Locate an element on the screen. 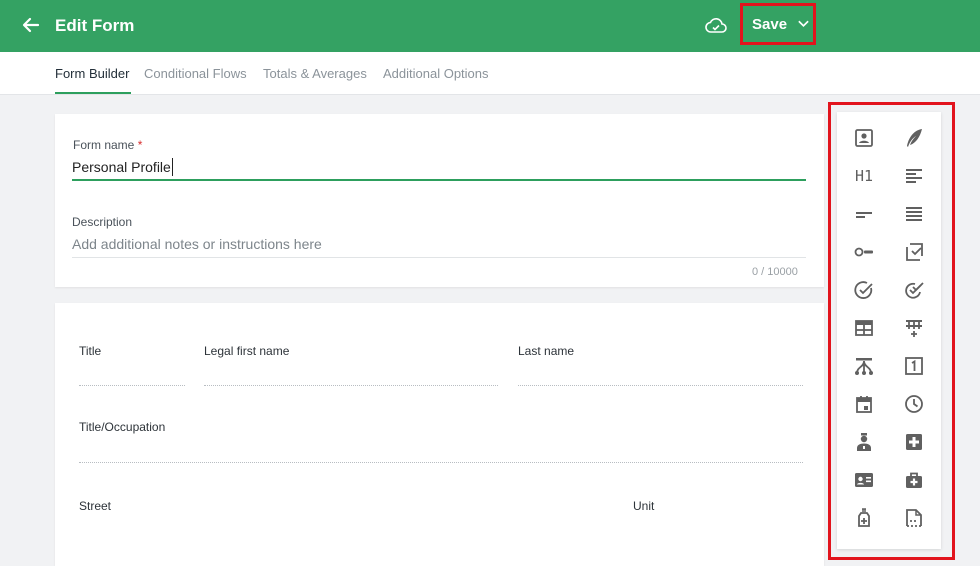 This screenshot has width=980, height=566. field-occupation-label: Title/Occupation is located at coordinates (122, 427).